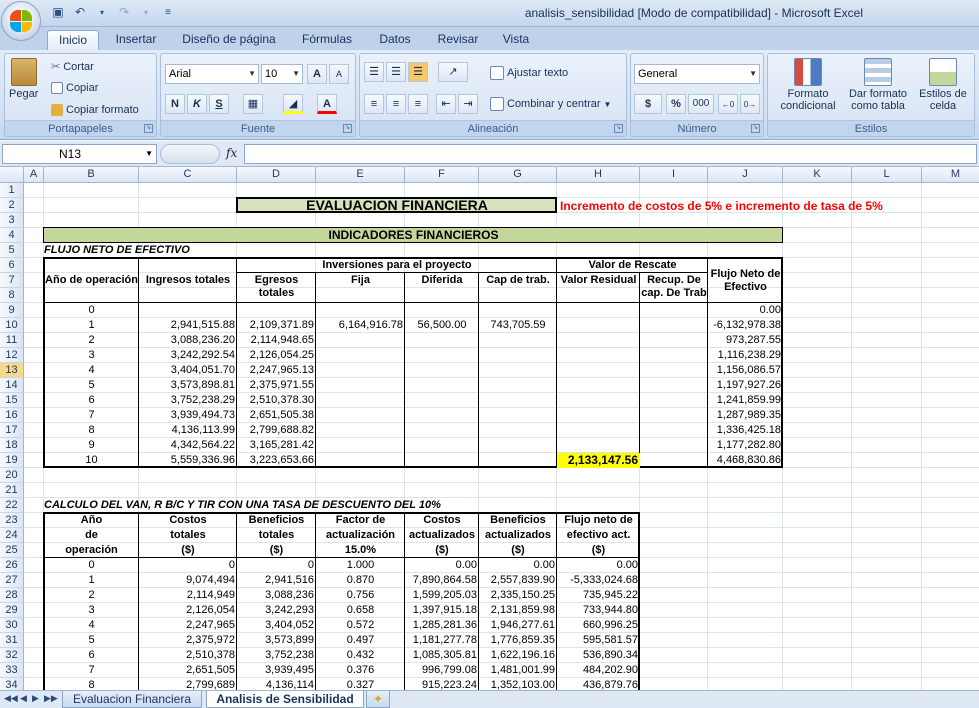  Describe the element at coordinates (91, 595) in the screenshot. I see `t2-year: 2` at that location.